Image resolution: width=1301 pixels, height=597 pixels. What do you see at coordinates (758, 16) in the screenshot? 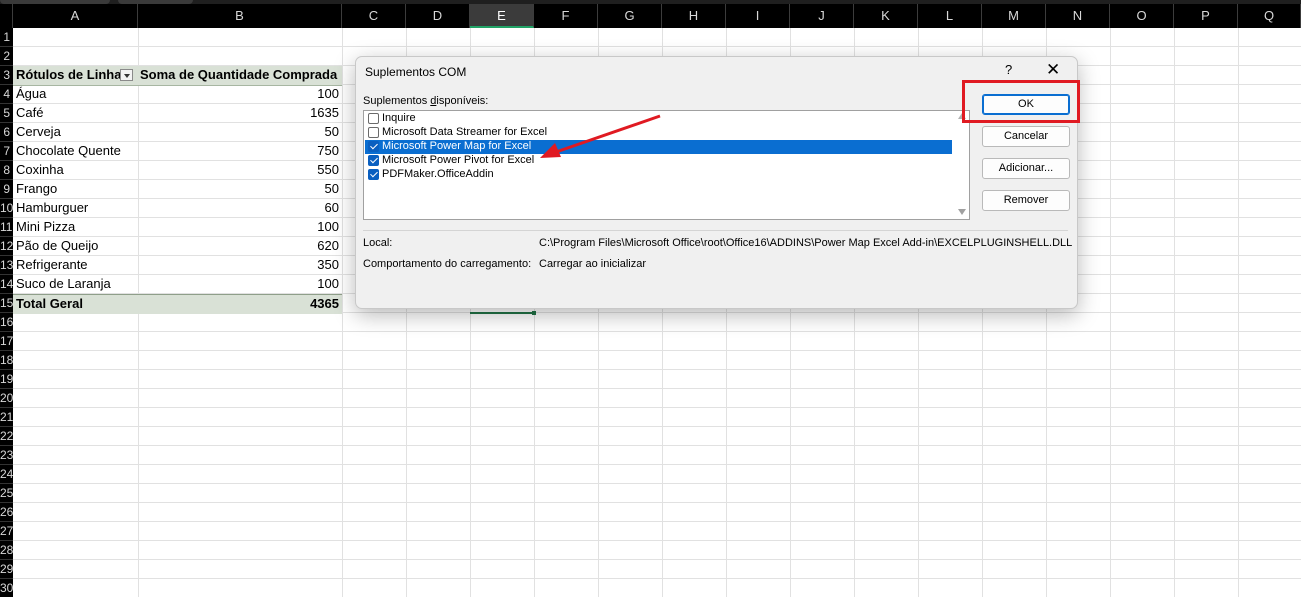
I see `column-header: I` at bounding box center [758, 16].